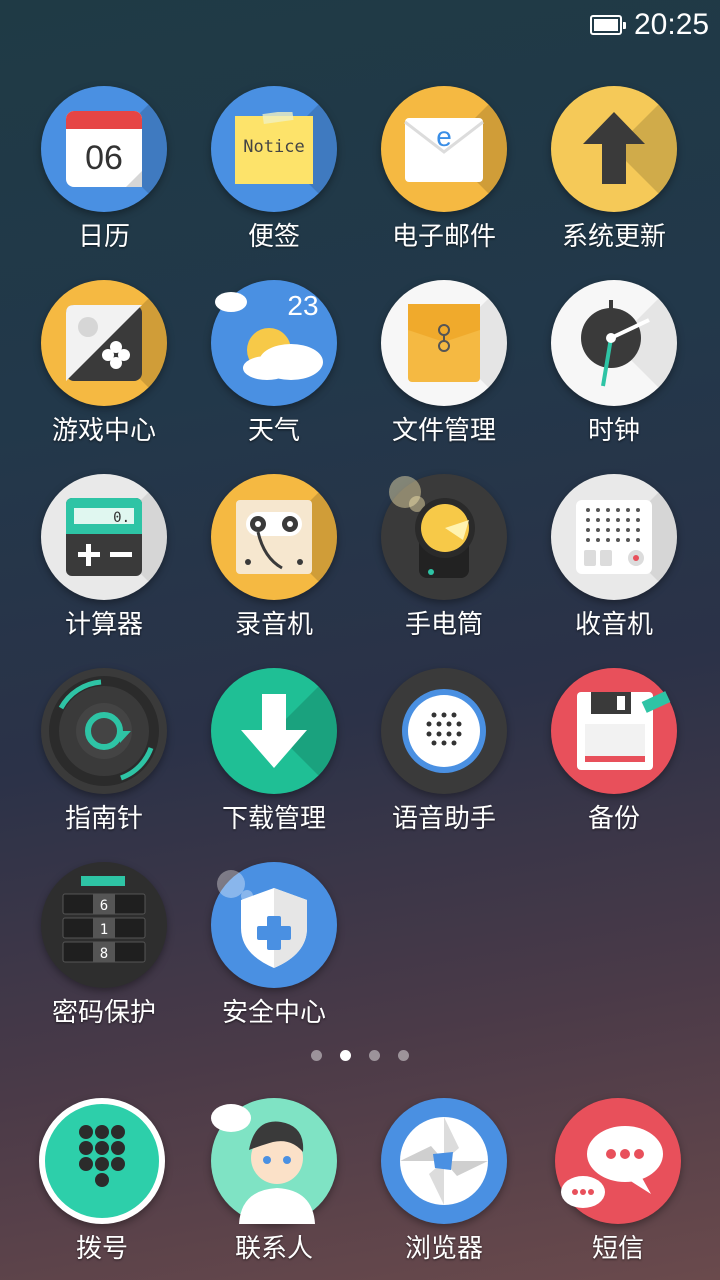  Describe the element at coordinates (443, 1249) in the screenshot. I see `app-label: 浏览器` at that location.